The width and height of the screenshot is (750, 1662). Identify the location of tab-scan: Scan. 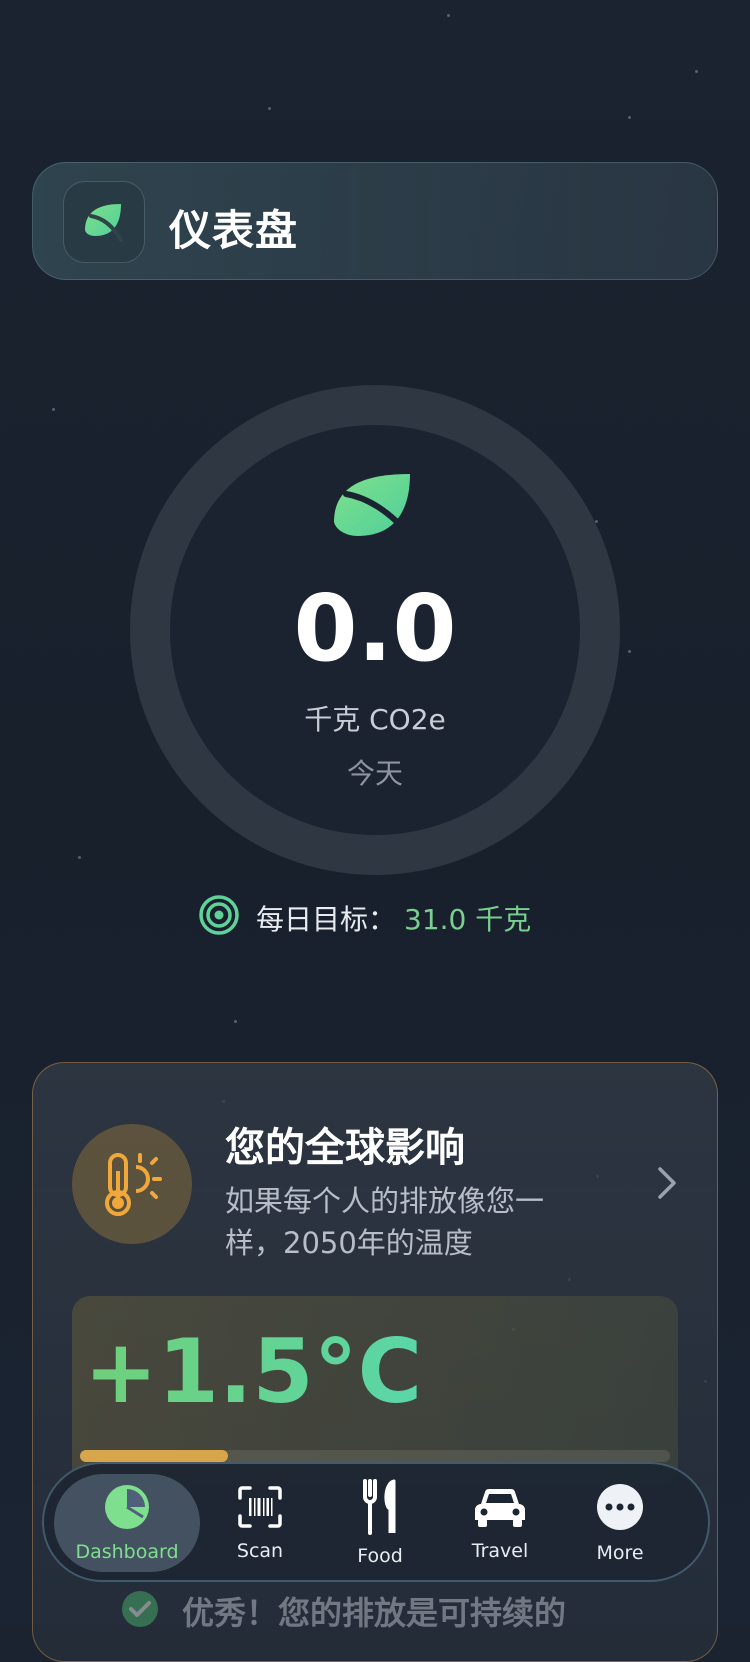
(260, 1523).